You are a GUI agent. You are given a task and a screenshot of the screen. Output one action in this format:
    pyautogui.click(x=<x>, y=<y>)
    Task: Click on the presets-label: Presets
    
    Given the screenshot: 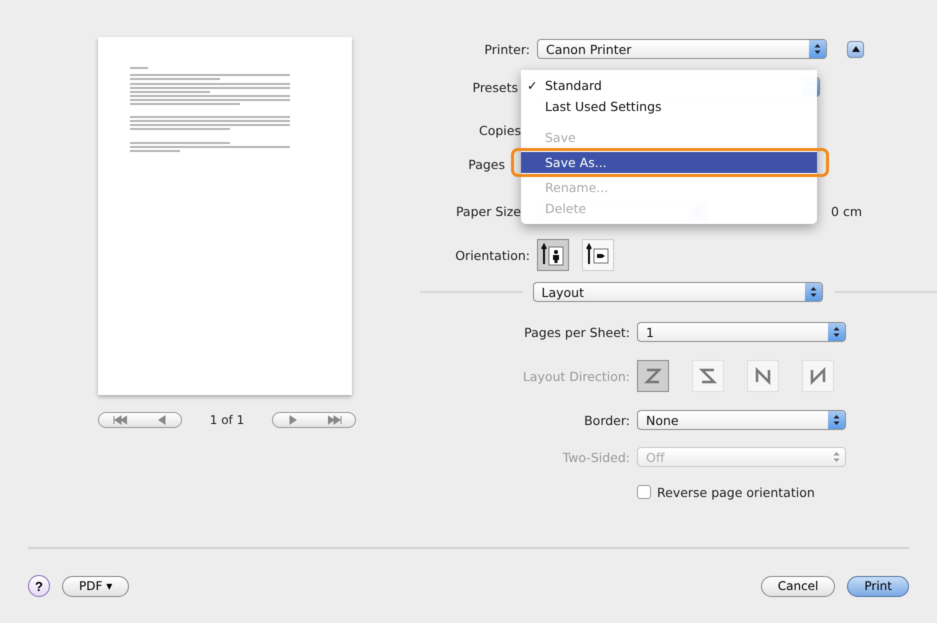 What is the action you would take?
    pyautogui.click(x=495, y=87)
    